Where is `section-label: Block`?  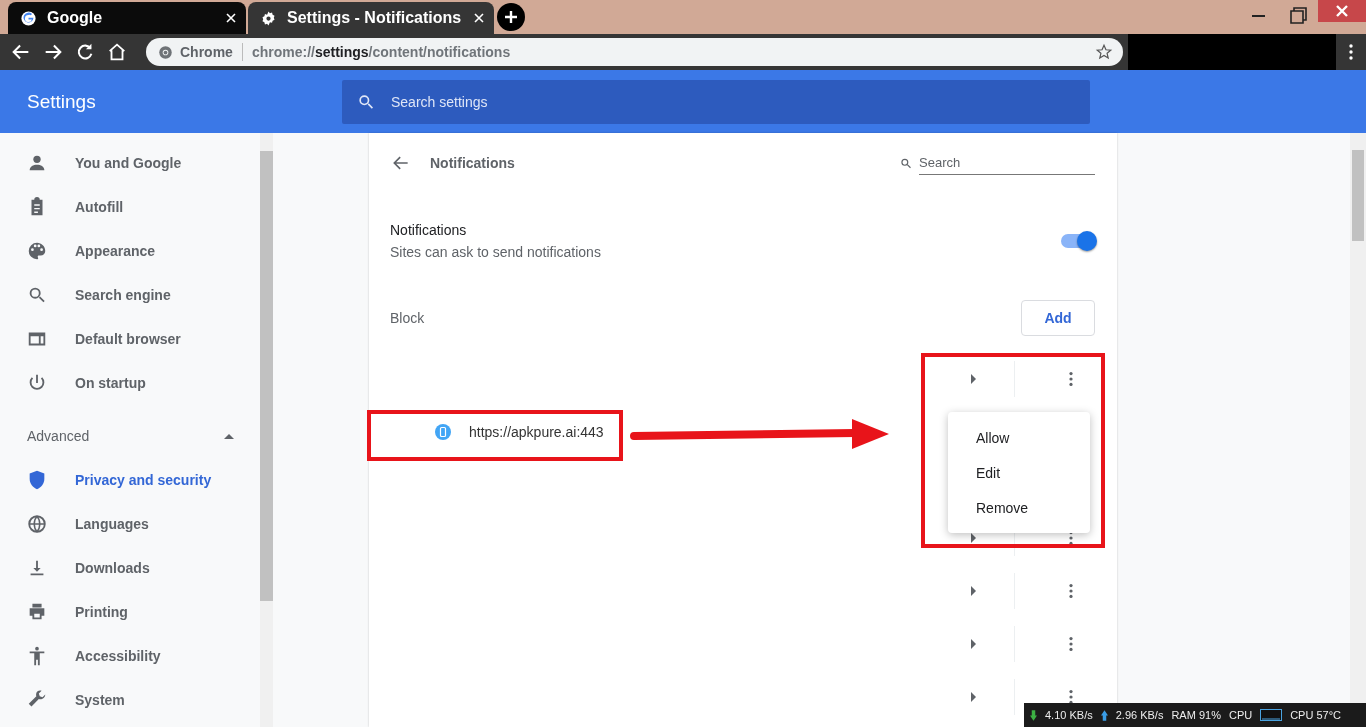
section-label: Block is located at coordinates (407, 318).